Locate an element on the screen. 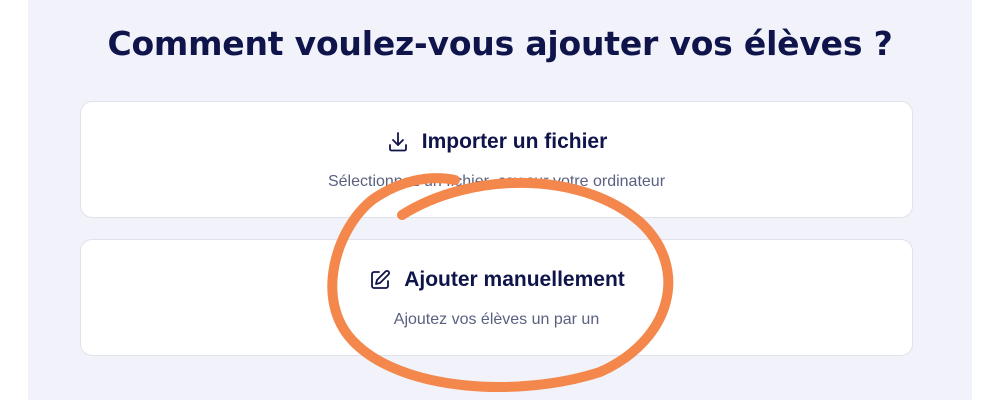 The image size is (1000, 400). manual-option-header: Ajouter manuellement is located at coordinates (496, 280).